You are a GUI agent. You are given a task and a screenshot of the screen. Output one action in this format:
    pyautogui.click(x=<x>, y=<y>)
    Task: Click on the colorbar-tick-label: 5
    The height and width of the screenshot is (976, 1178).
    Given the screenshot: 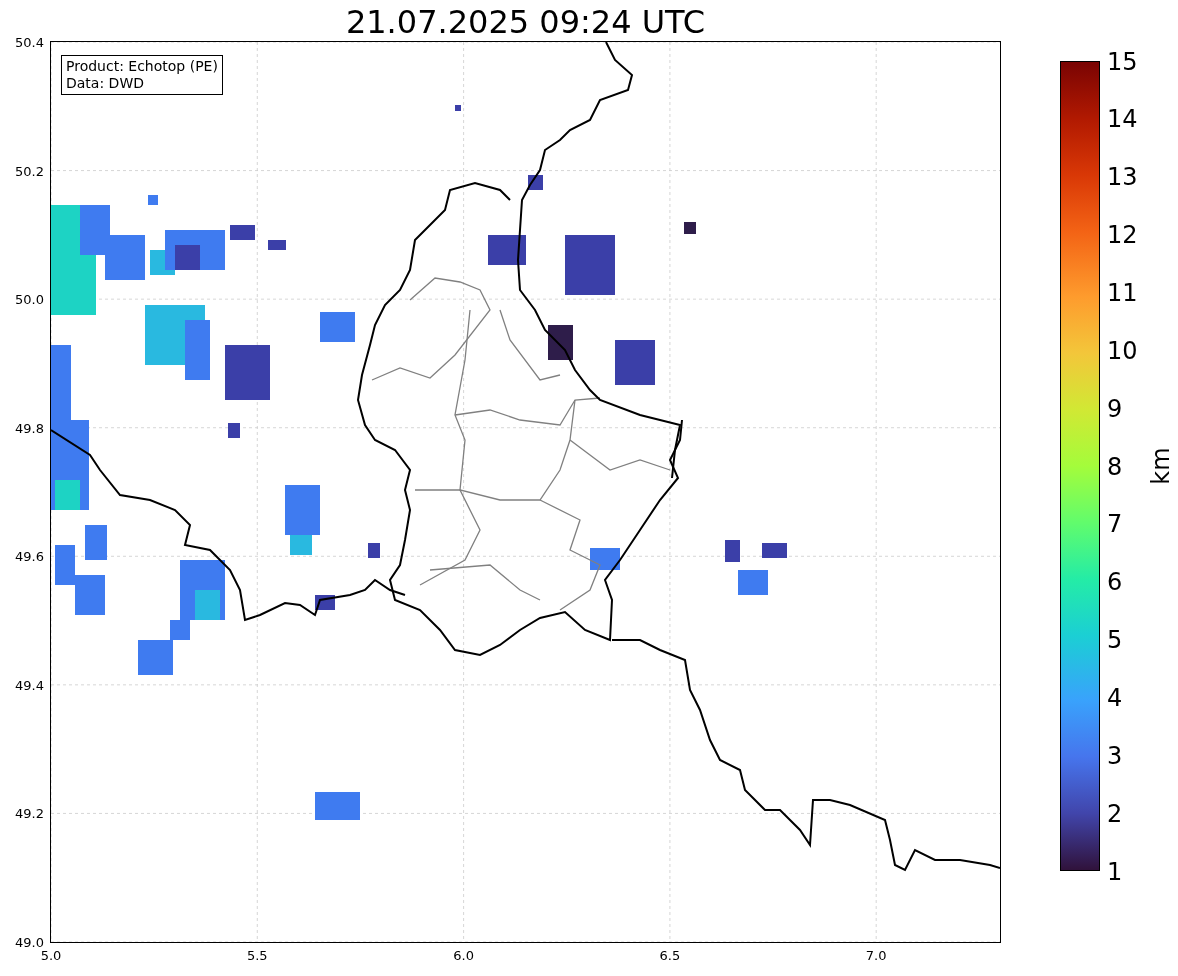 What is the action you would take?
    pyautogui.click(x=1115, y=640)
    